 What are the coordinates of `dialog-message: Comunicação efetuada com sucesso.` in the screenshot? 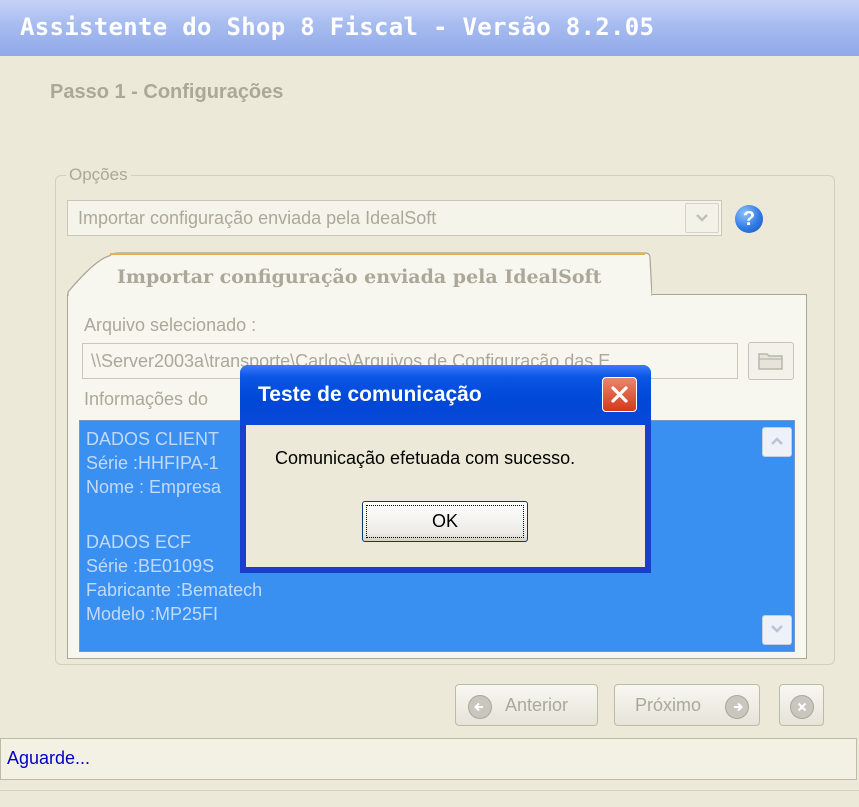 It's located at (425, 458).